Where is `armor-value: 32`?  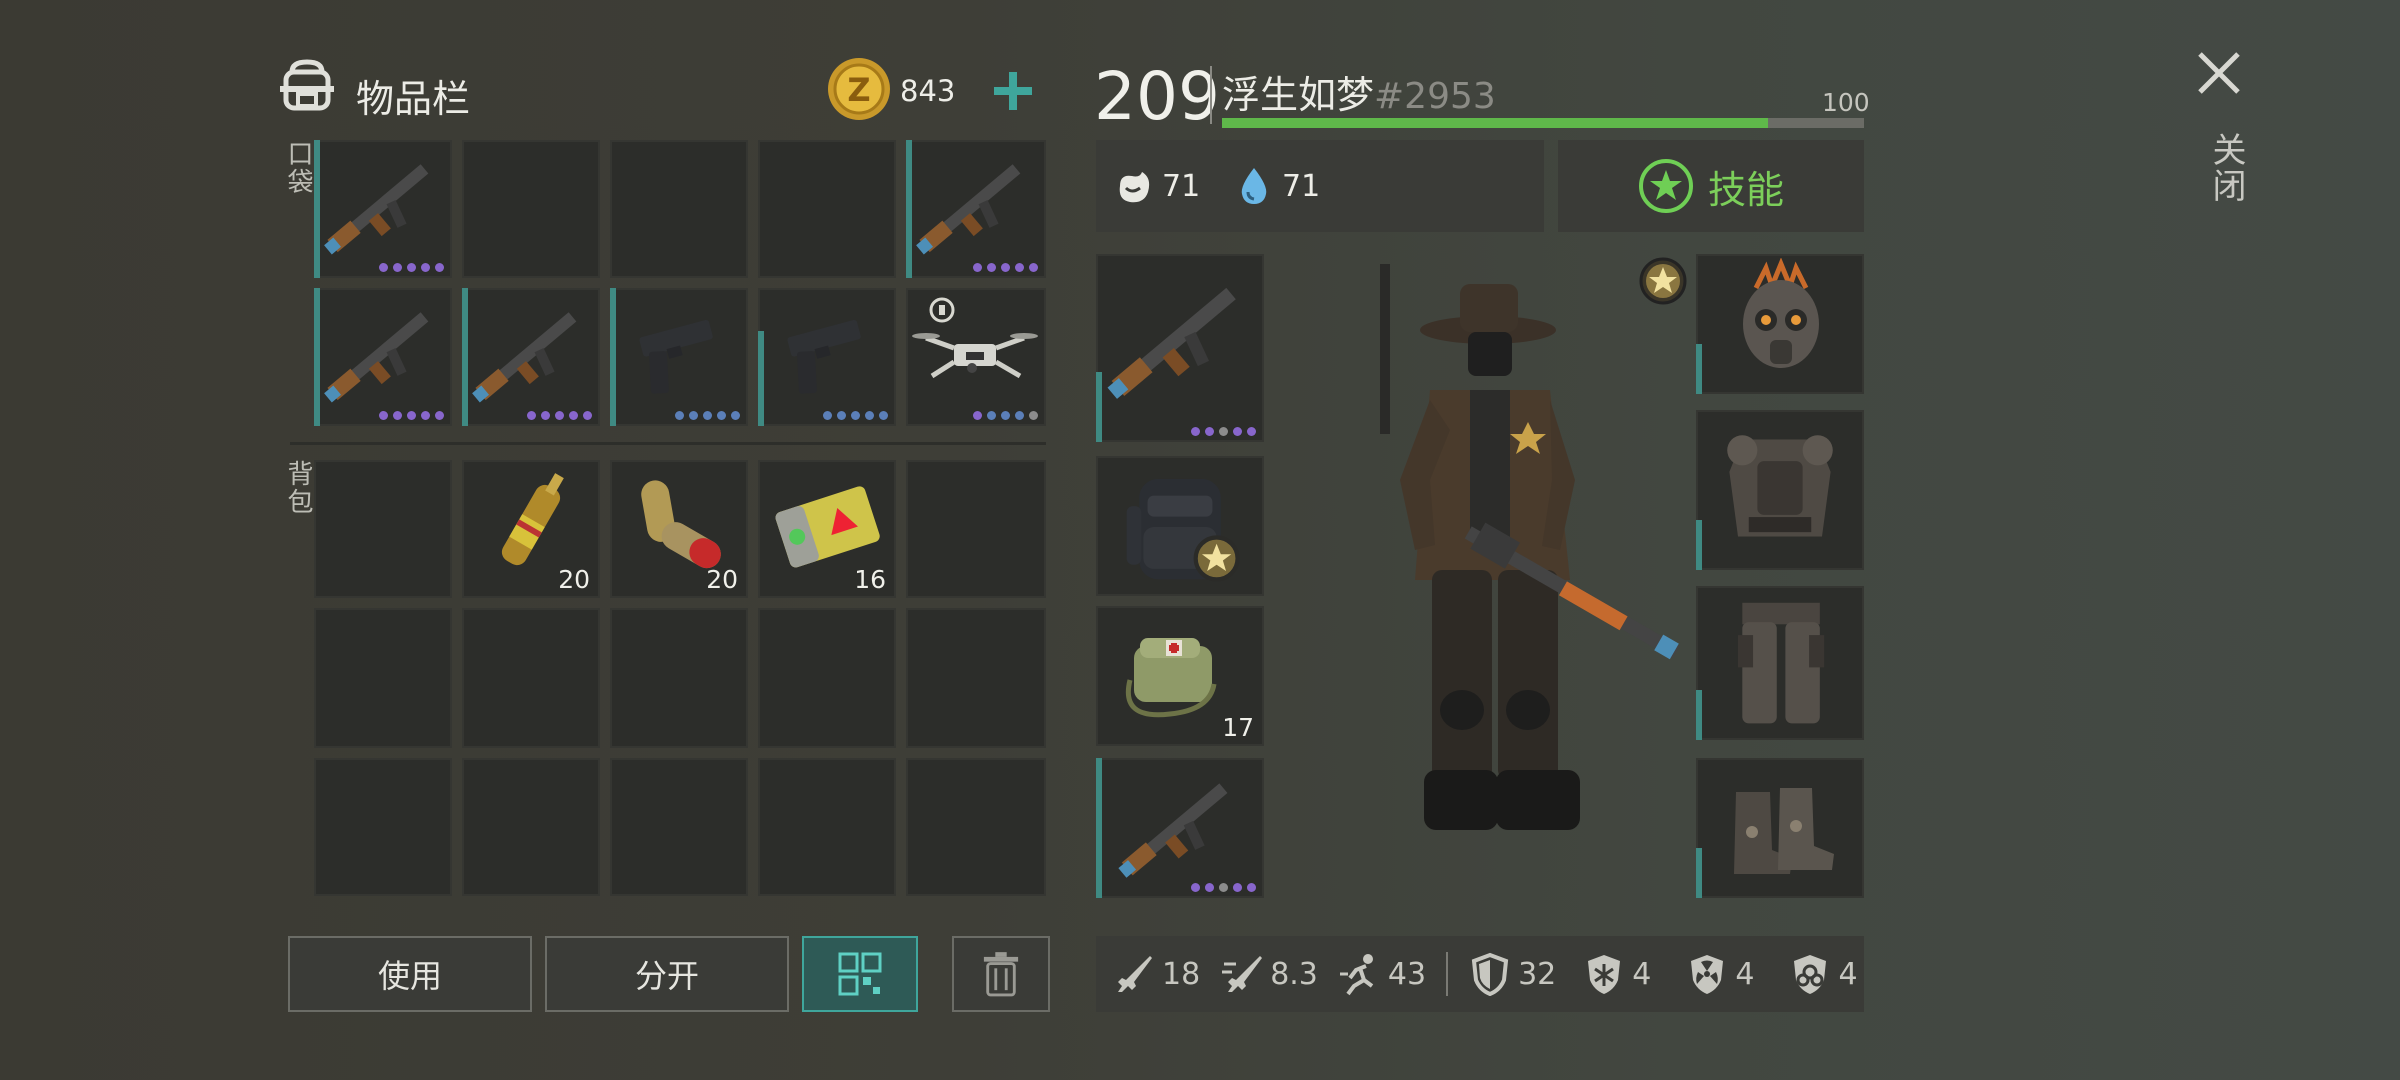 armor-value: 32 is located at coordinates (1537, 974).